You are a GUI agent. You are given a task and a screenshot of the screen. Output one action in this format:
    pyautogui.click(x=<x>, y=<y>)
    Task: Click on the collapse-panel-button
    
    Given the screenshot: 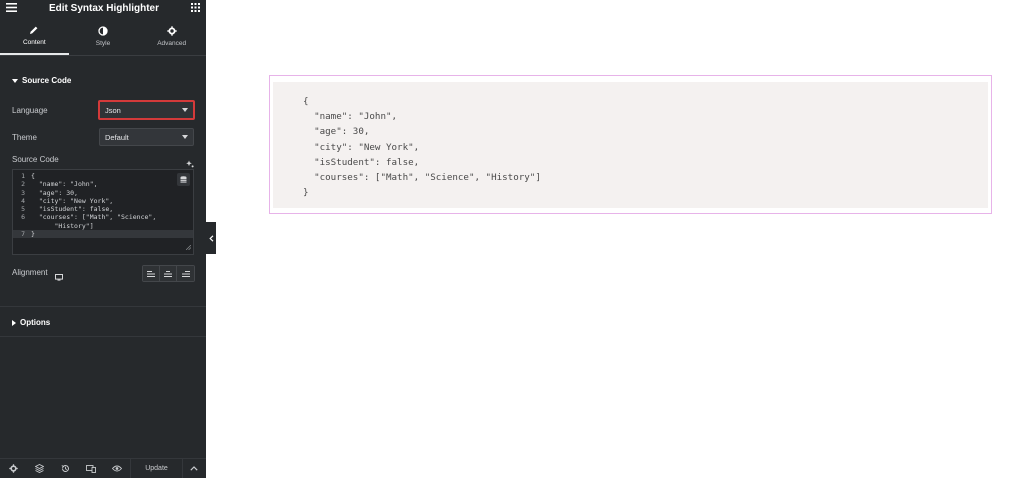 What is the action you would take?
    pyautogui.click(x=211, y=238)
    